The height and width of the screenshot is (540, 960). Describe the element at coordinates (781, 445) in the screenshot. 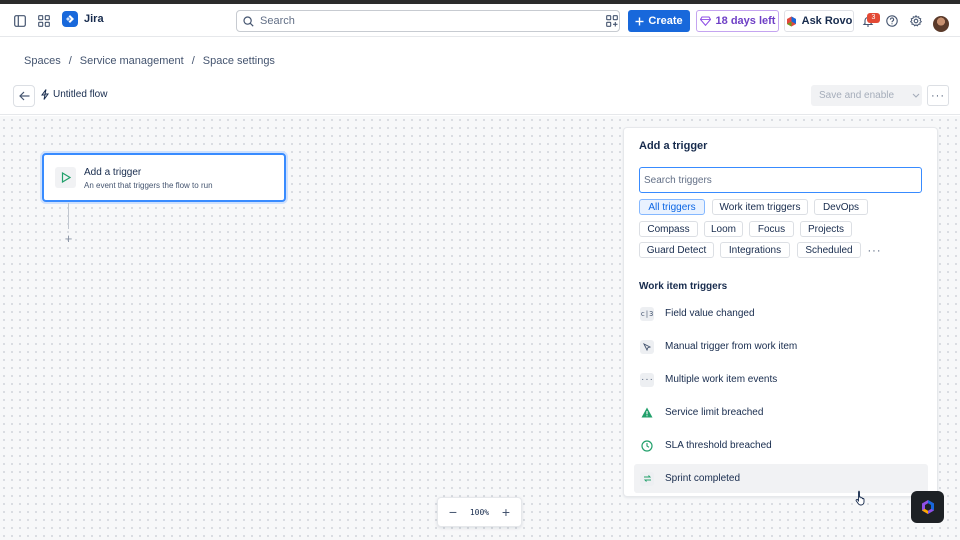

I see `trigger-item-sla-threshold-breached: SLA threshold breached` at that location.